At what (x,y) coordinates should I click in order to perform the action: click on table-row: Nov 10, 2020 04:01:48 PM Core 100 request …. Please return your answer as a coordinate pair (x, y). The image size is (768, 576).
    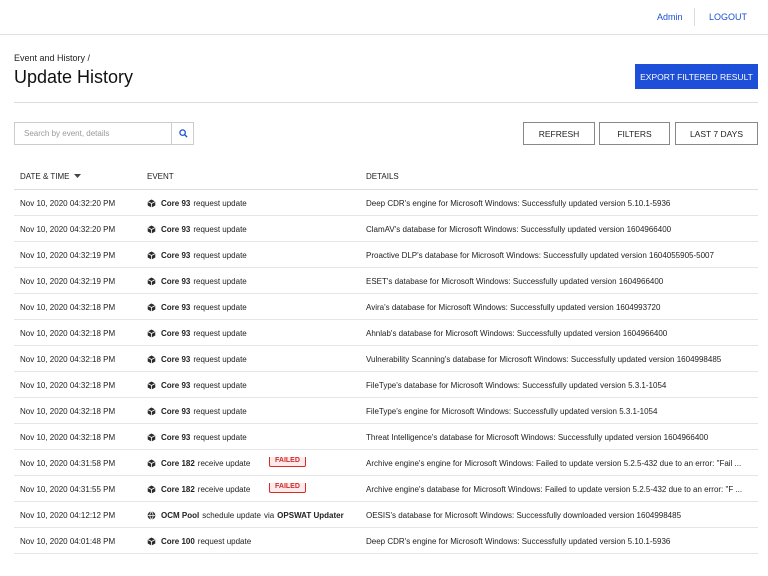
    Looking at the image, I should click on (386, 541).